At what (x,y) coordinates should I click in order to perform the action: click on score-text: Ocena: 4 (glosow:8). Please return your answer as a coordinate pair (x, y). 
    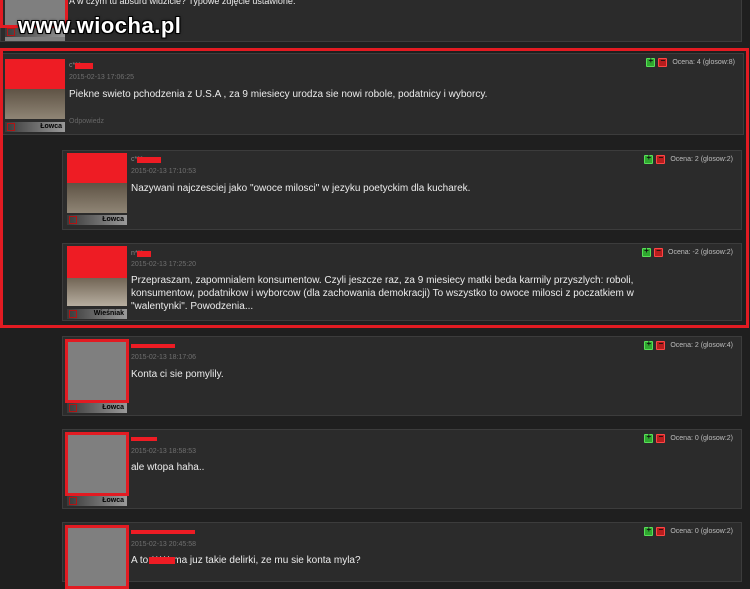
    Looking at the image, I should click on (703, 62).